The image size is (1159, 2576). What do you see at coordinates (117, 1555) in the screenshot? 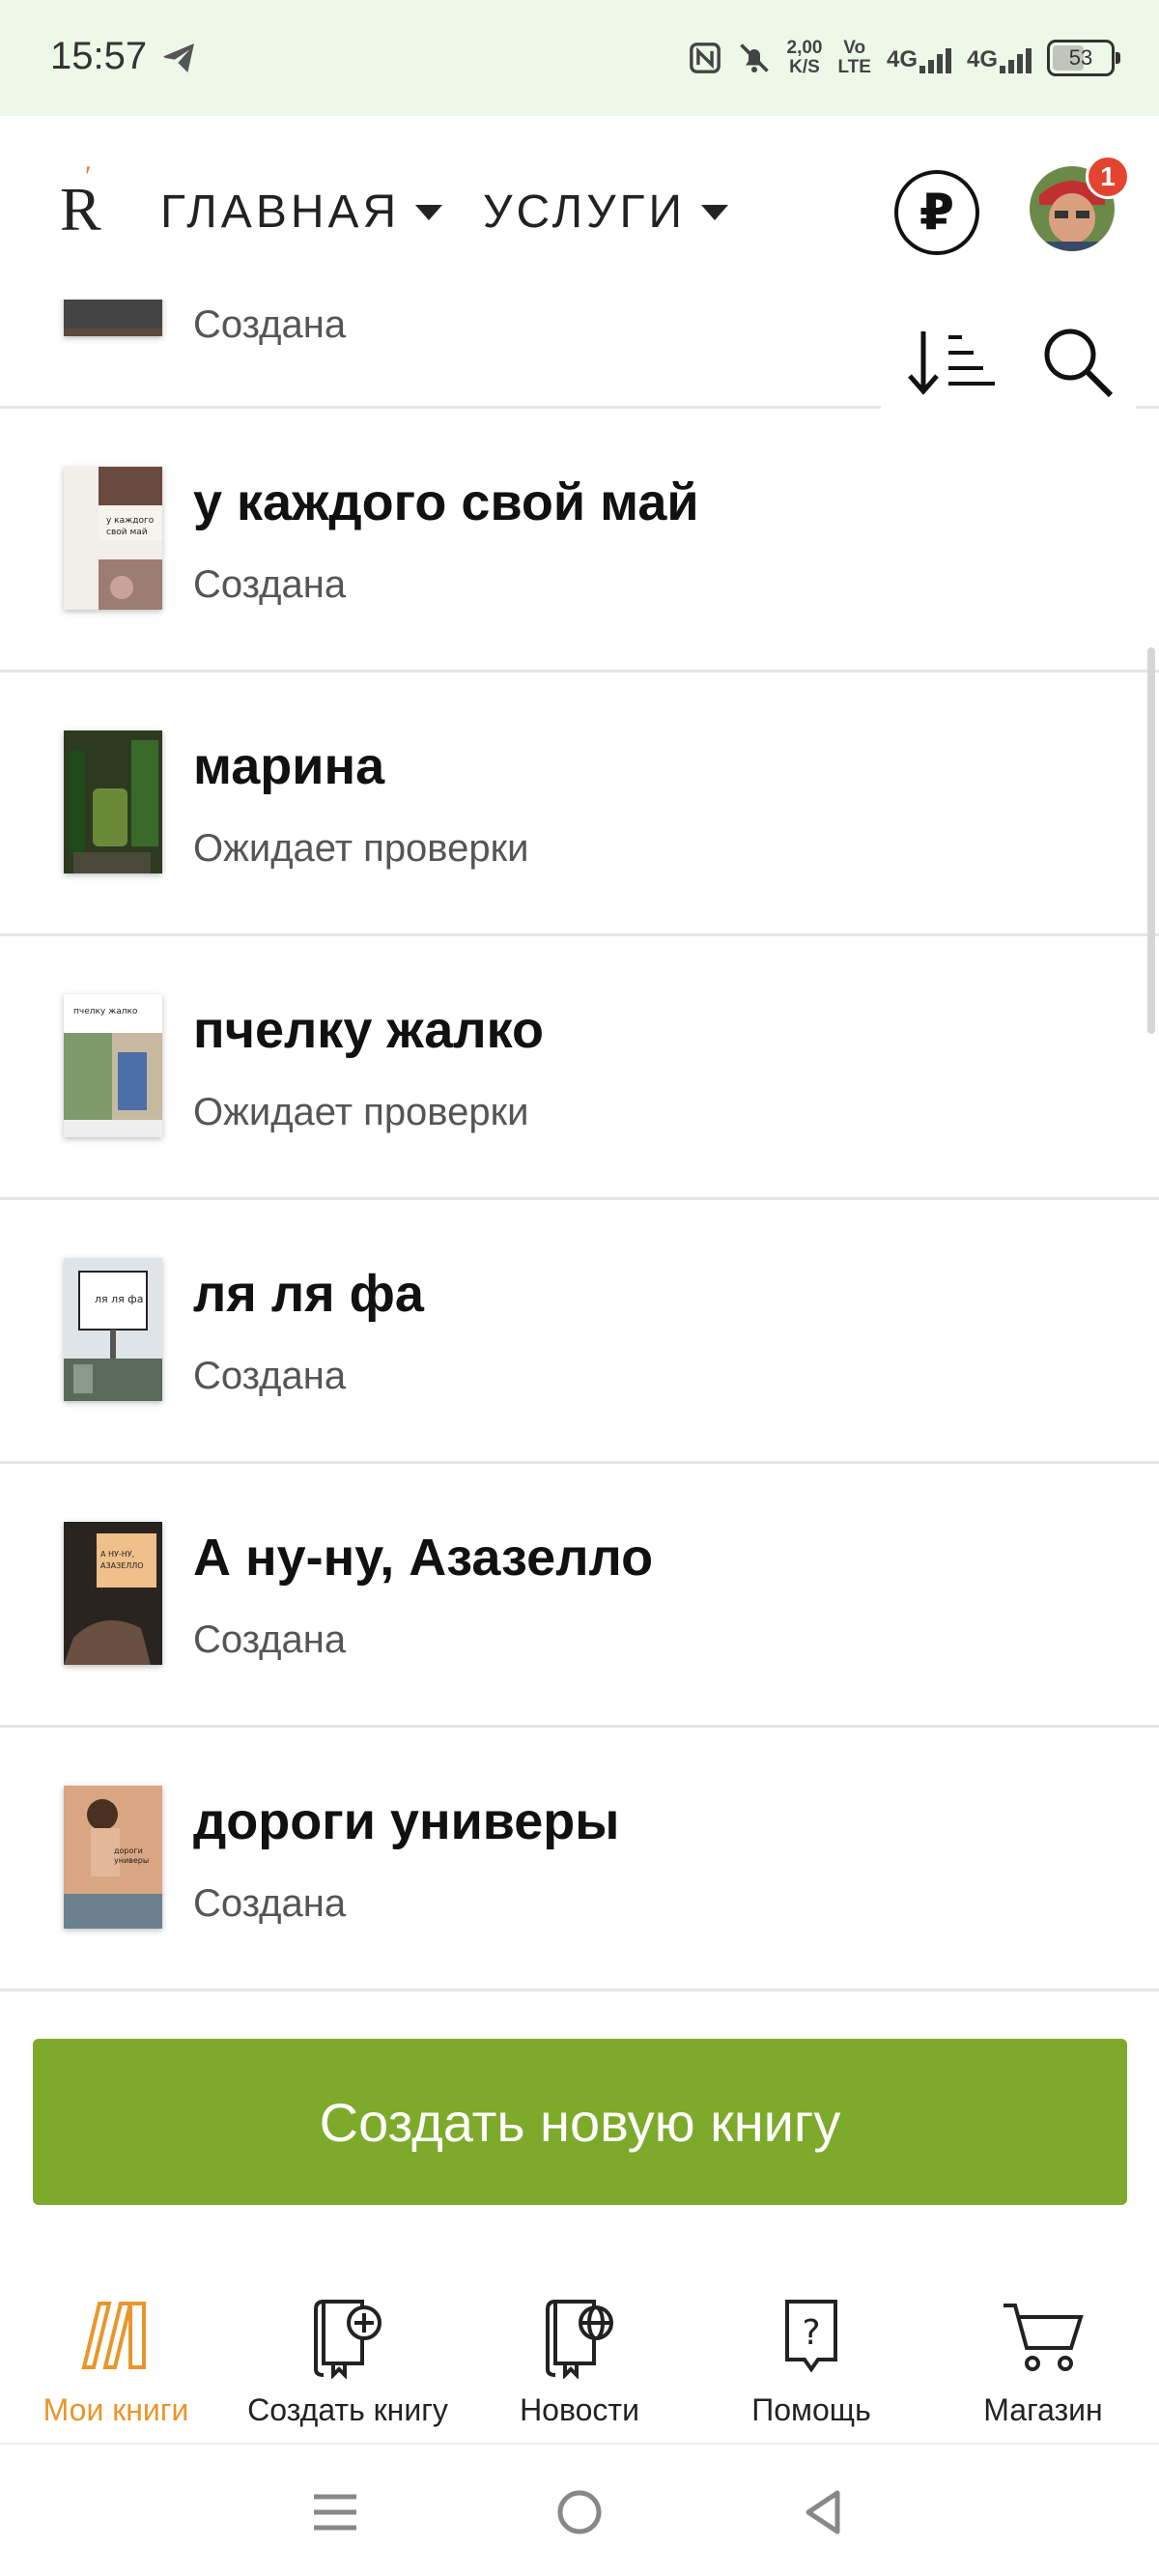
I see `svg-text: А НУ-НУ,` at bounding box center [117, 1555].